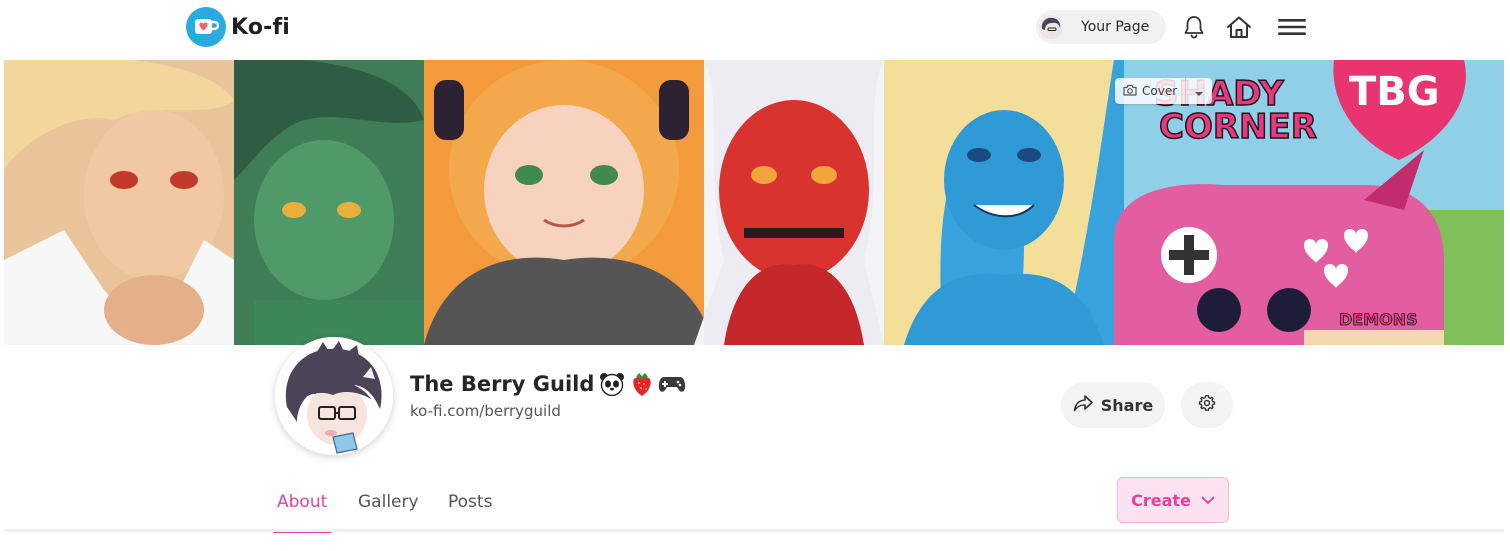  I want to click on avatar, so click(1051, 27).